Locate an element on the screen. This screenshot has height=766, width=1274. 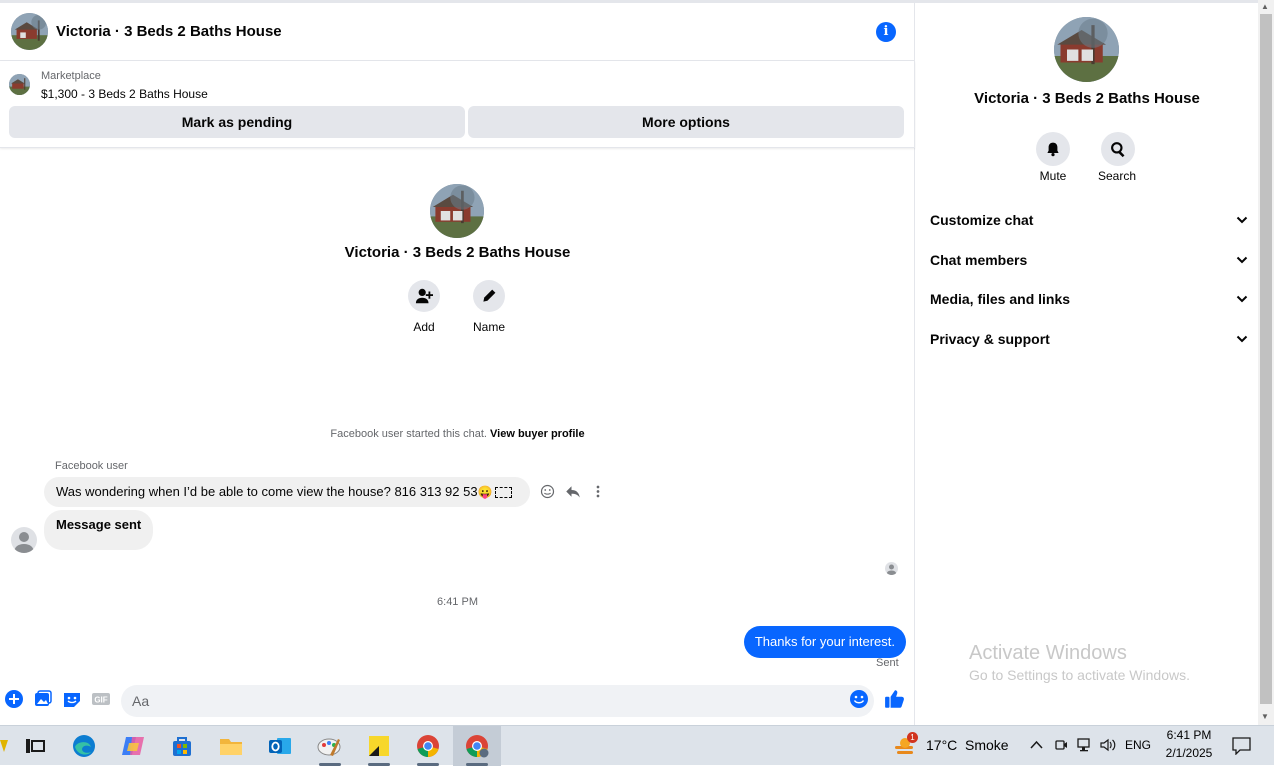
windows-taskbar: 1 17°C Smoke ENG 6:41 PM 2/1/2025 is located at coordinates (637, 745).